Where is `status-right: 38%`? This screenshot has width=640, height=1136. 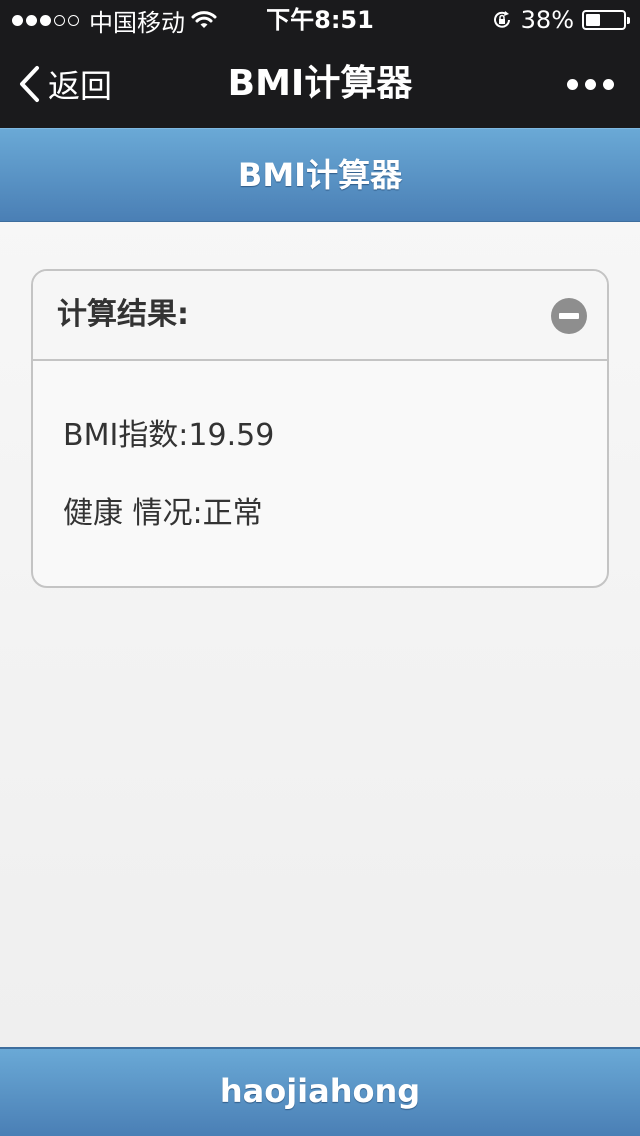 status-right: 38% is located at coordinates (560, 20).